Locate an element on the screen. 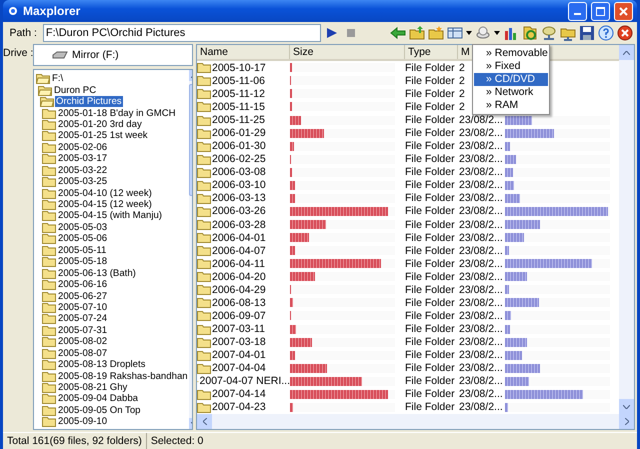 The width and height of the screenshot is (640, 449). file-name: 2006-04-01 is located at coordinates (239, 238).